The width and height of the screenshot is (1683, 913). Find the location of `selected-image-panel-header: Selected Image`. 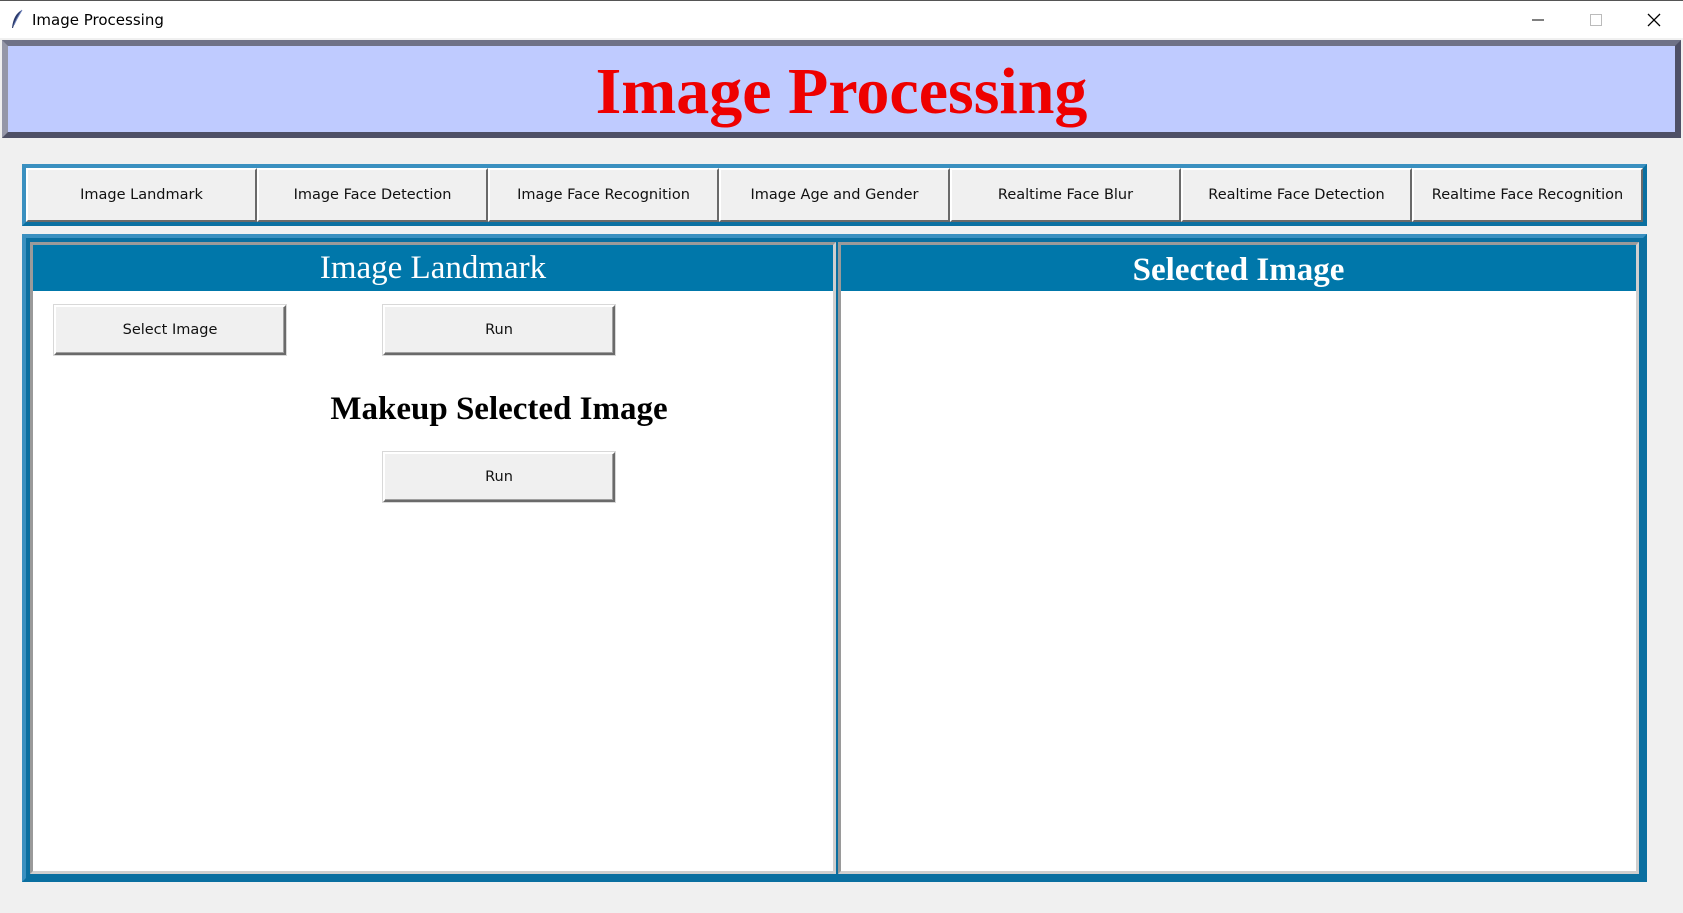

selected-image-panel-header: Selected Image is located at coordinates (1238, 268).